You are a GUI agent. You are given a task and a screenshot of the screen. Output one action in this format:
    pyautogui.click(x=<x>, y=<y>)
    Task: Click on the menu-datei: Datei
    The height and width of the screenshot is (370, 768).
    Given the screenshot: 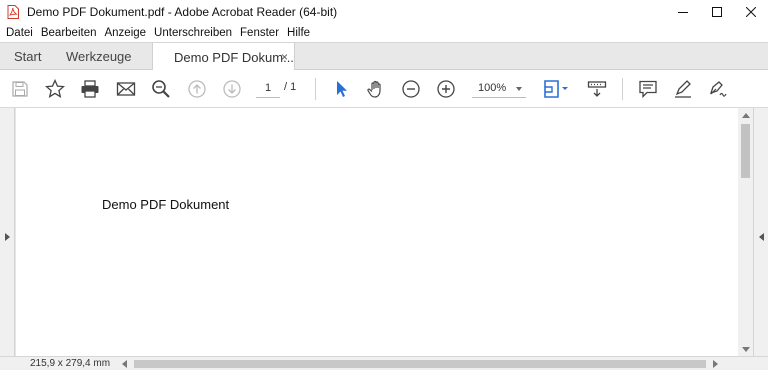 What is the action you would take?
    pyautogui.click(x=19, y=33)
    